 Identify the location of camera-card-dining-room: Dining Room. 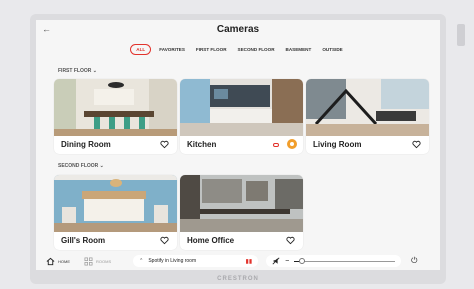
(115, 116).